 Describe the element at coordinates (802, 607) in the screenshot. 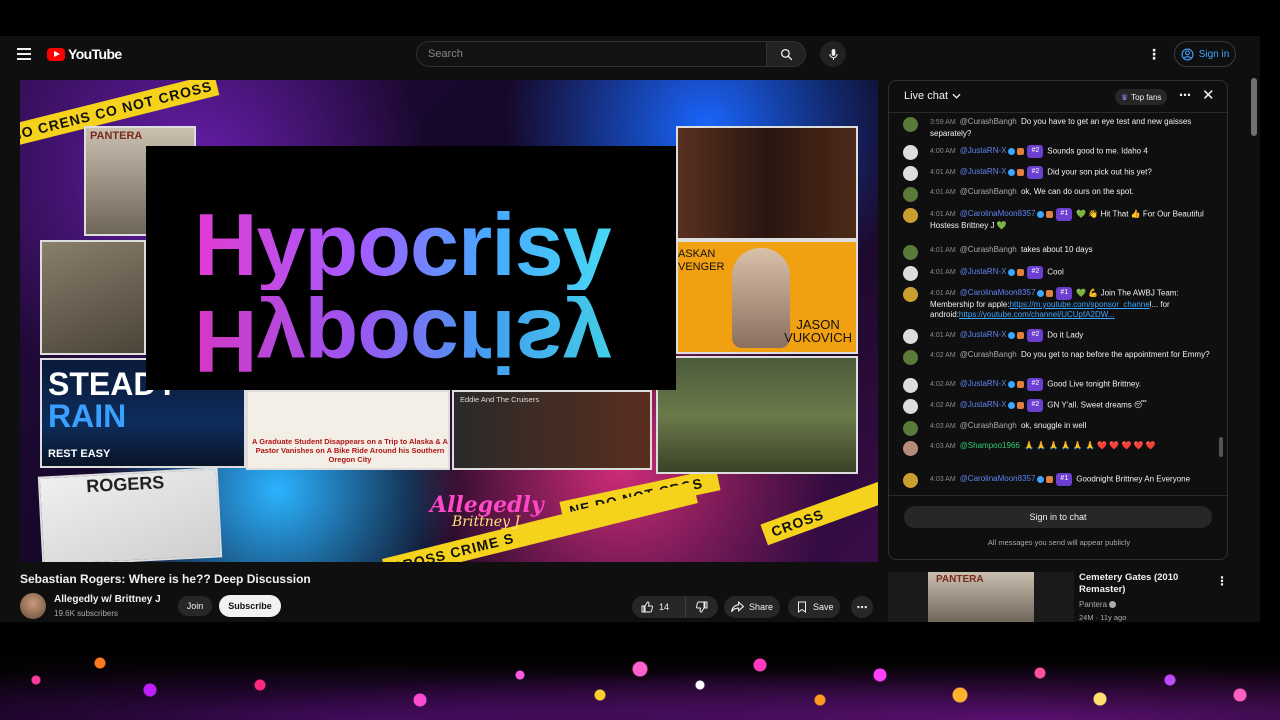

I see `save-playlist-icon` at that location.